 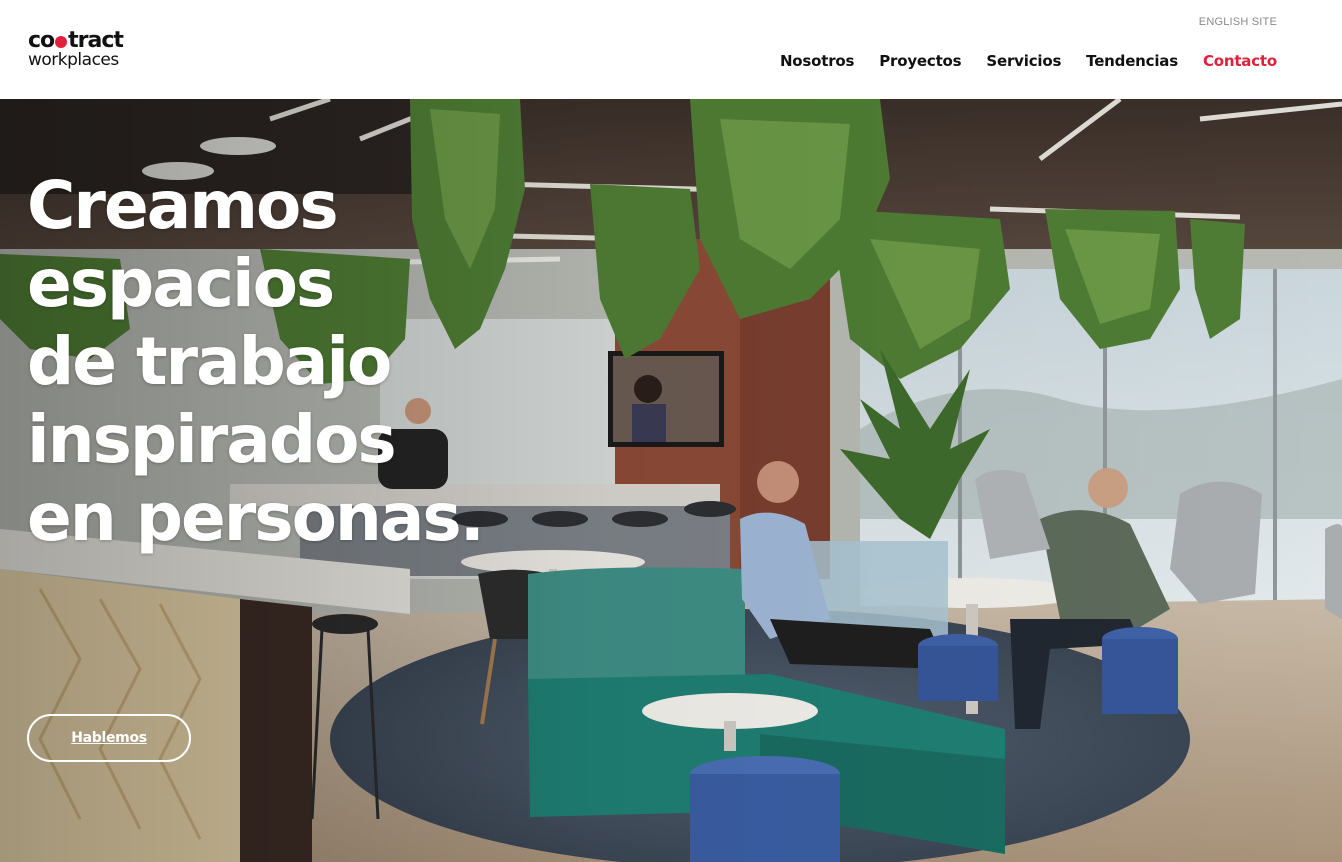 I want to click on contract-workplaces-logo: co tract workplaces, so click(x=88, y=51).